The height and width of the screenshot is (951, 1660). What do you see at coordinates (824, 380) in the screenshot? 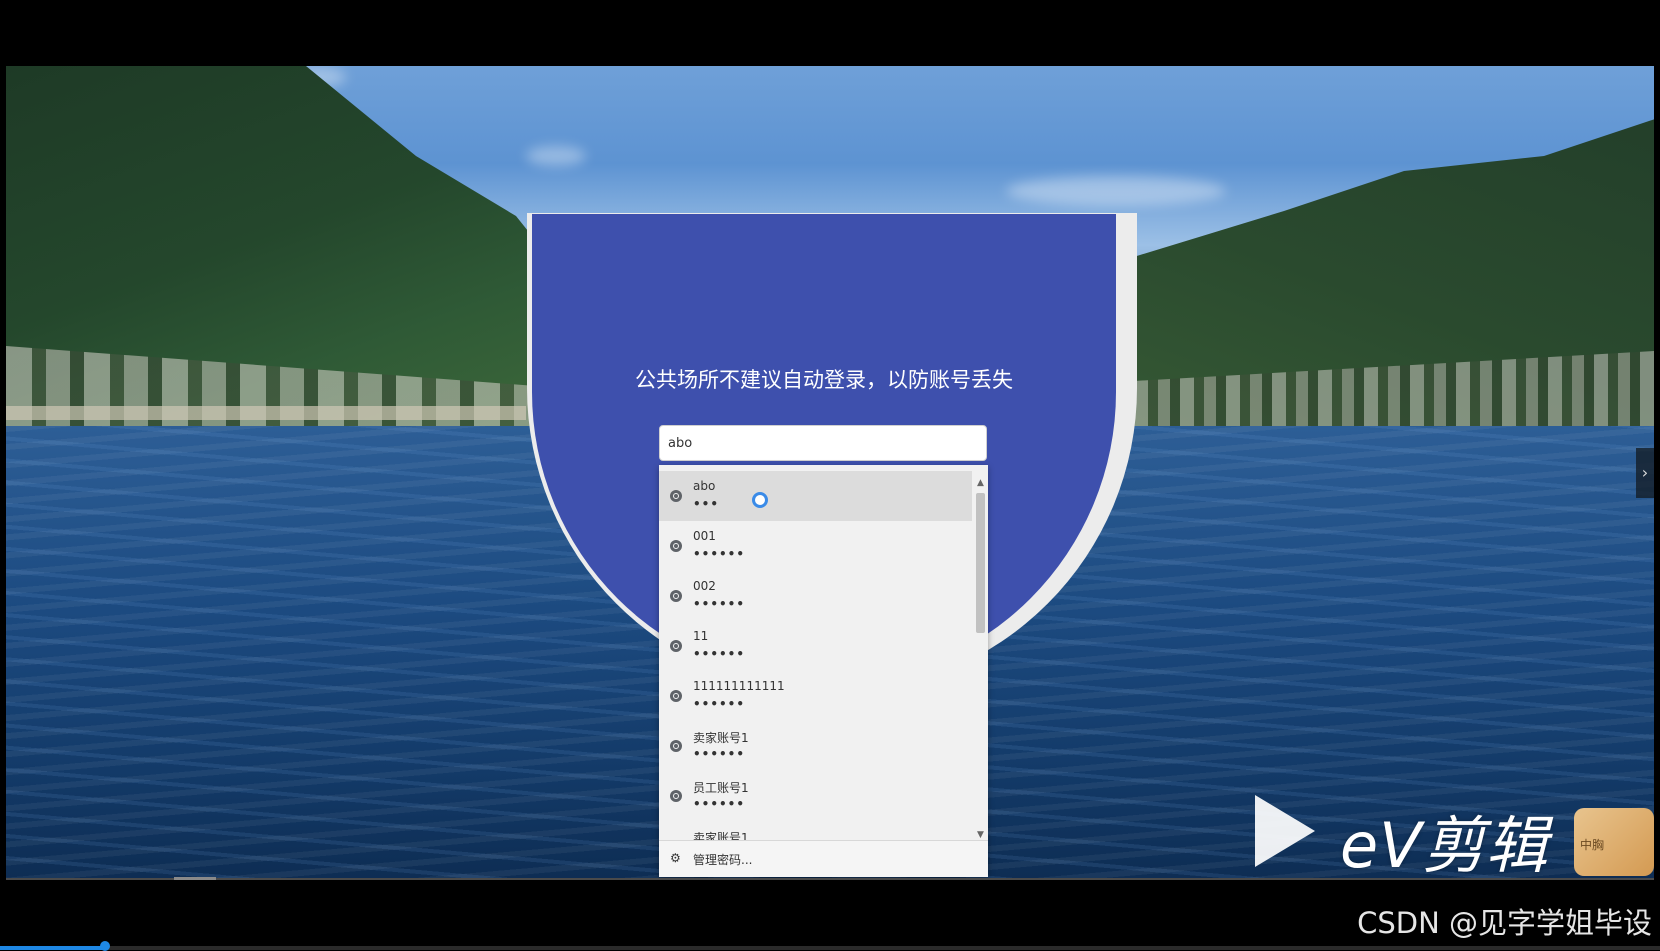
I see `auto-login-notice: 公共场所不建议自动登录，以防账号丢失` at bounding box center [824, 380].